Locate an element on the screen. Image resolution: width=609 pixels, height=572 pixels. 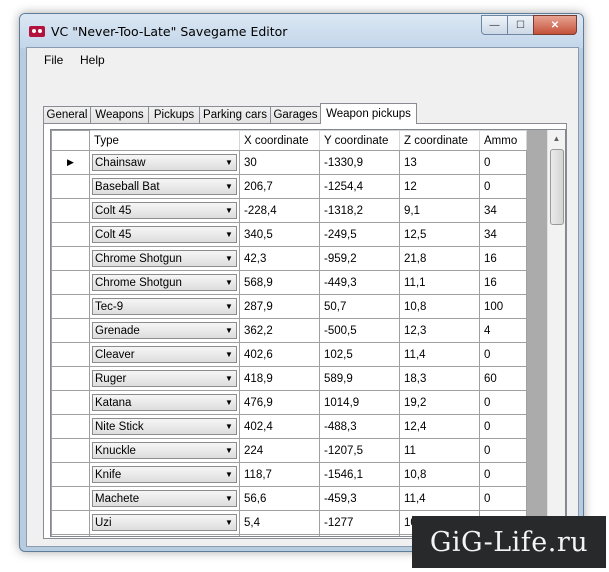
table-row: Colt 45 ▼ -228,4 -1318,2 9,1 34 is located at coordinates (289, 210).